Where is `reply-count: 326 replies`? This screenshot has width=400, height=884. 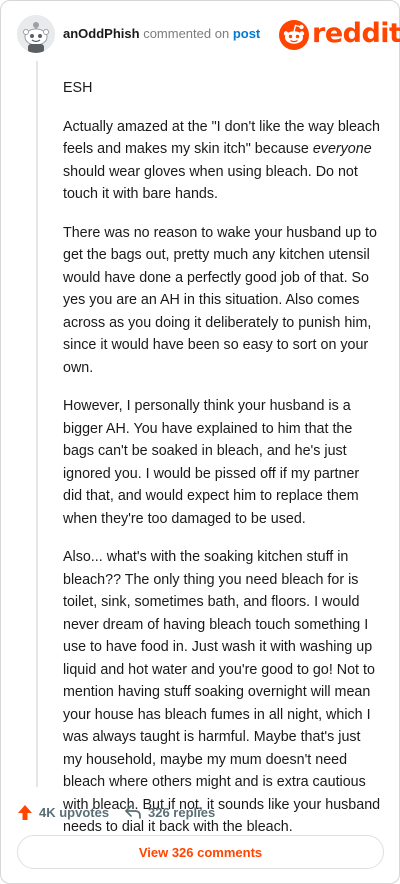 reply-count: 326 replies is located at coordinates (182, 812).